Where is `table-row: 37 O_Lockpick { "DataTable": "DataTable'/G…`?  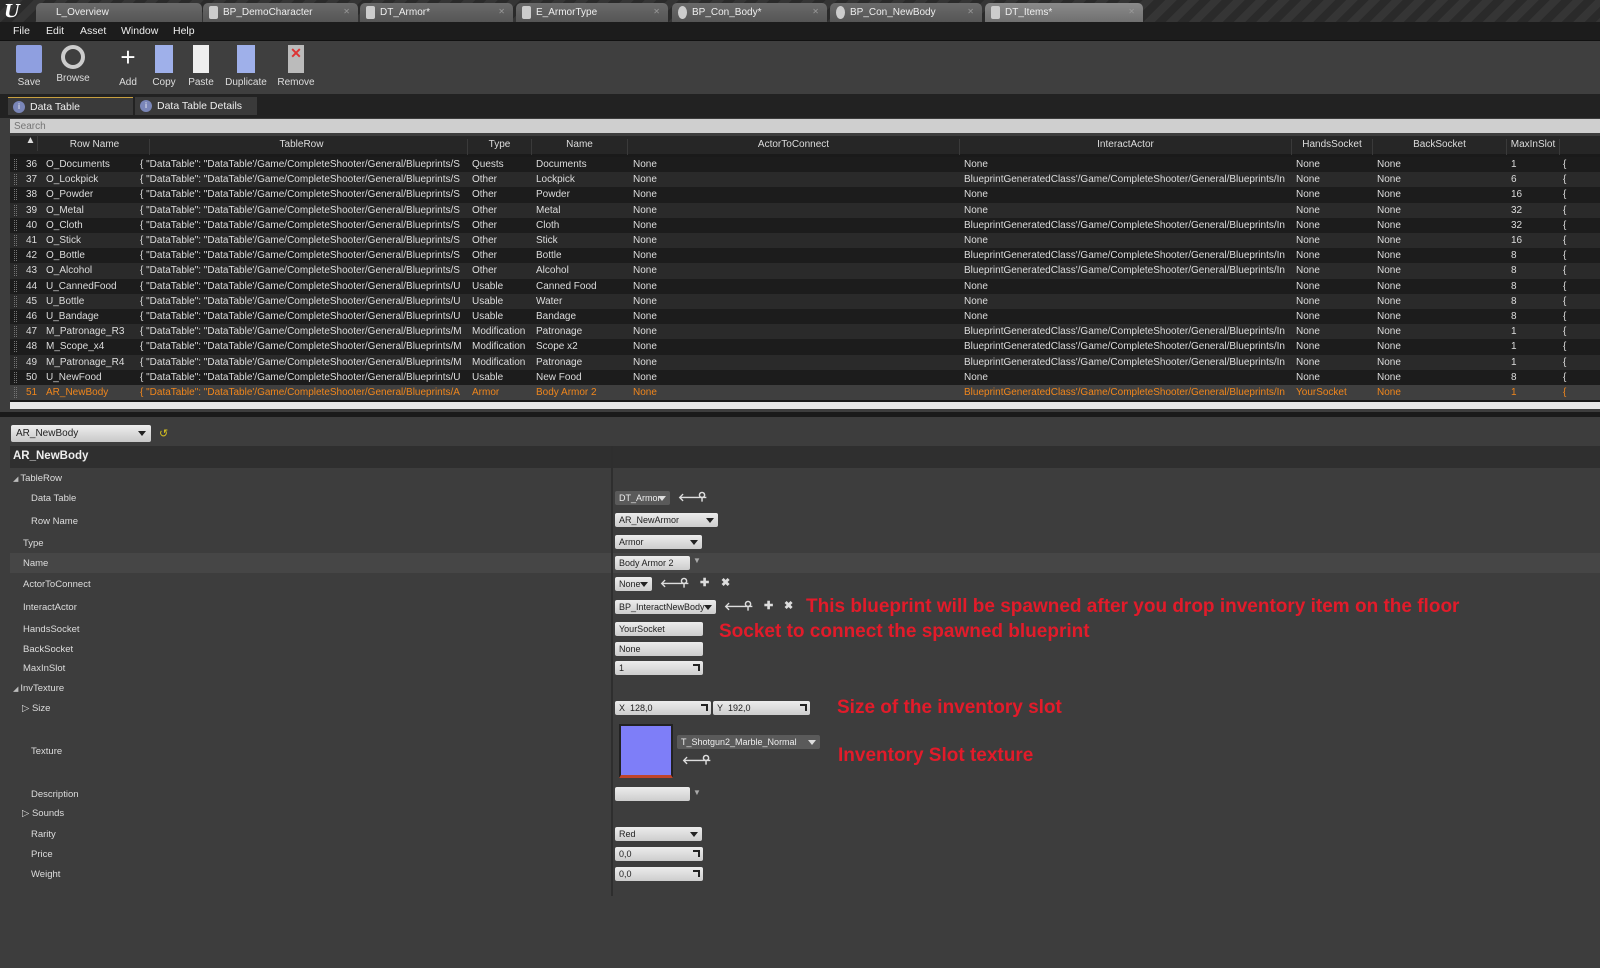
table-row: 37 O_Lockpick { "DataTable": "DataTable'/G… is located at coordinates (805, 180).